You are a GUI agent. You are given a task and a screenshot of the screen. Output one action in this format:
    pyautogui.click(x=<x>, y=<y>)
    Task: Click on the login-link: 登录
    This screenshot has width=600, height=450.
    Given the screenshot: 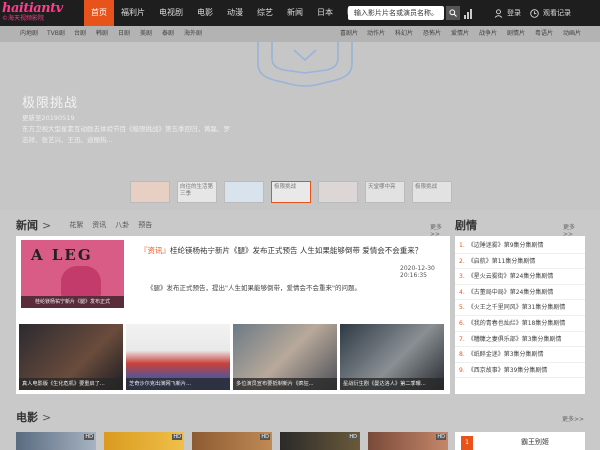 What is the action you would take?
    pyautogui.click(x=507, y=13)
    